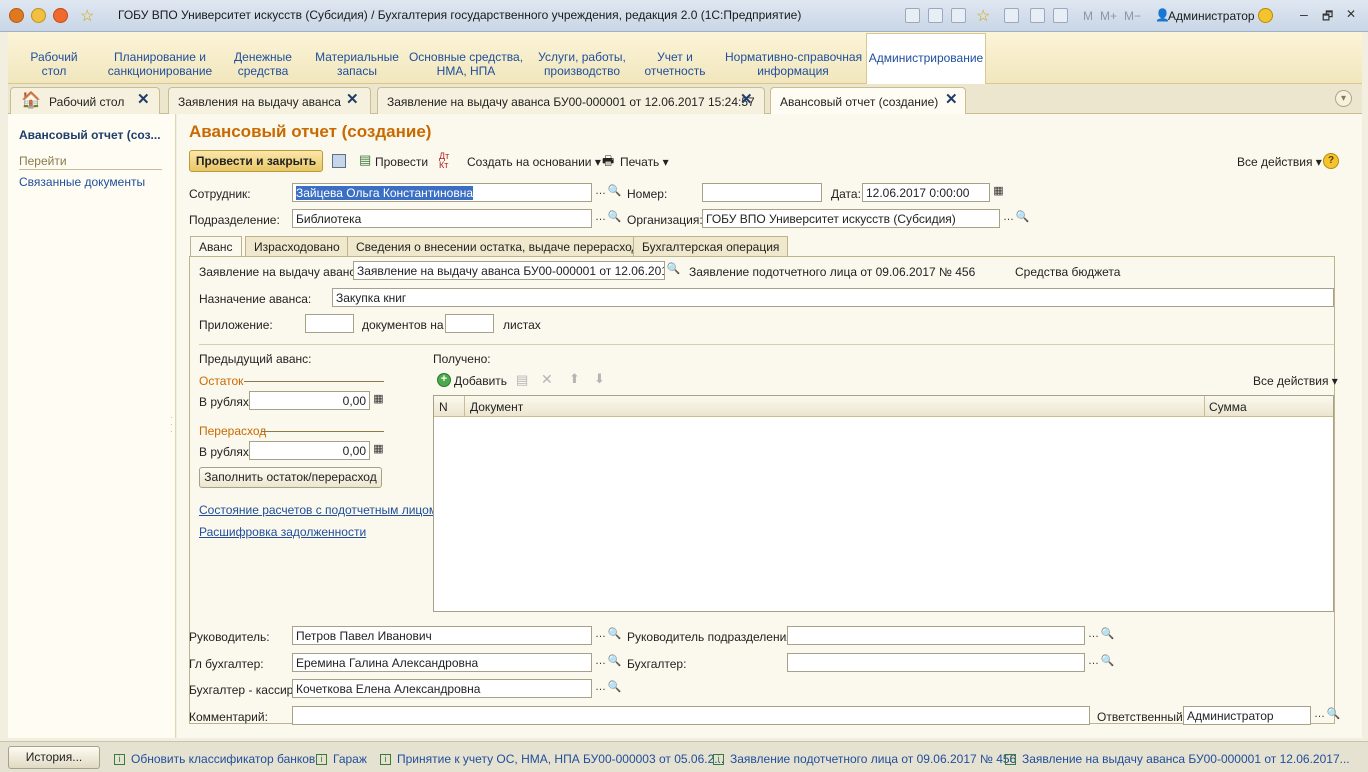  Describe the element at coordinates (582, 64) in the screenshot. I see `menu-services: Услуги, работы, производство` at that location.